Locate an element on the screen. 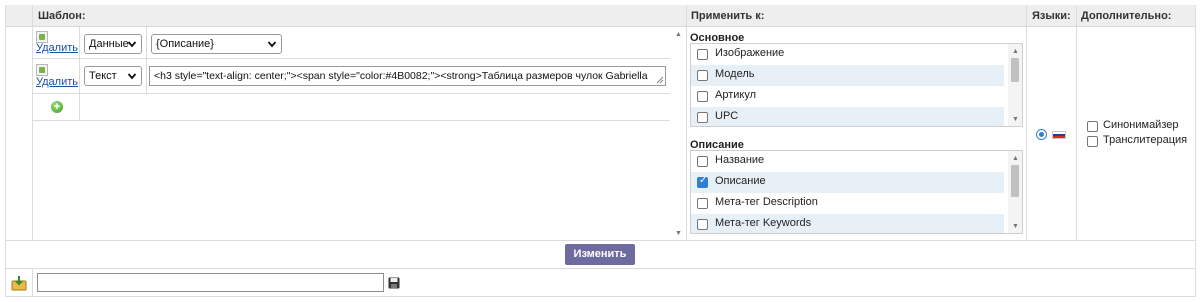 The height and width of the screenshot is (302, 1200). transliteration-checkbox is located at coordinates (1092, 141).